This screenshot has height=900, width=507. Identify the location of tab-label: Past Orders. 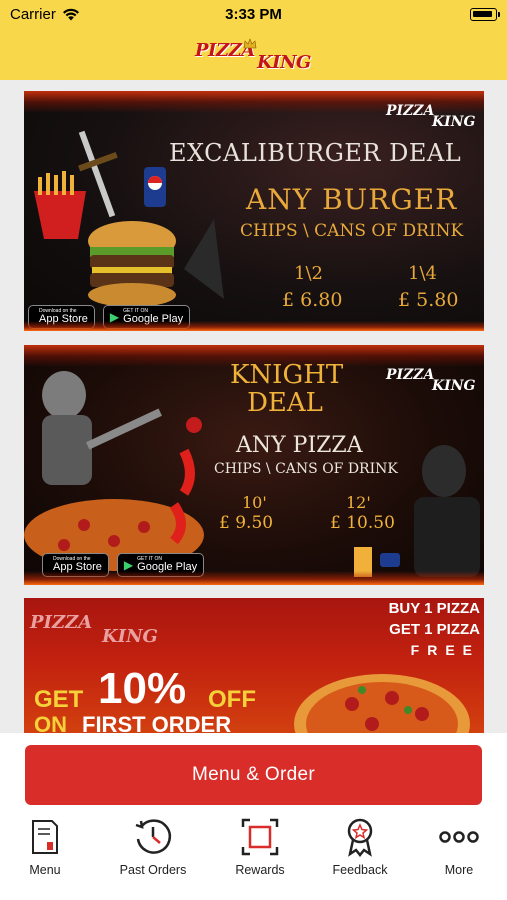
(153, 870).